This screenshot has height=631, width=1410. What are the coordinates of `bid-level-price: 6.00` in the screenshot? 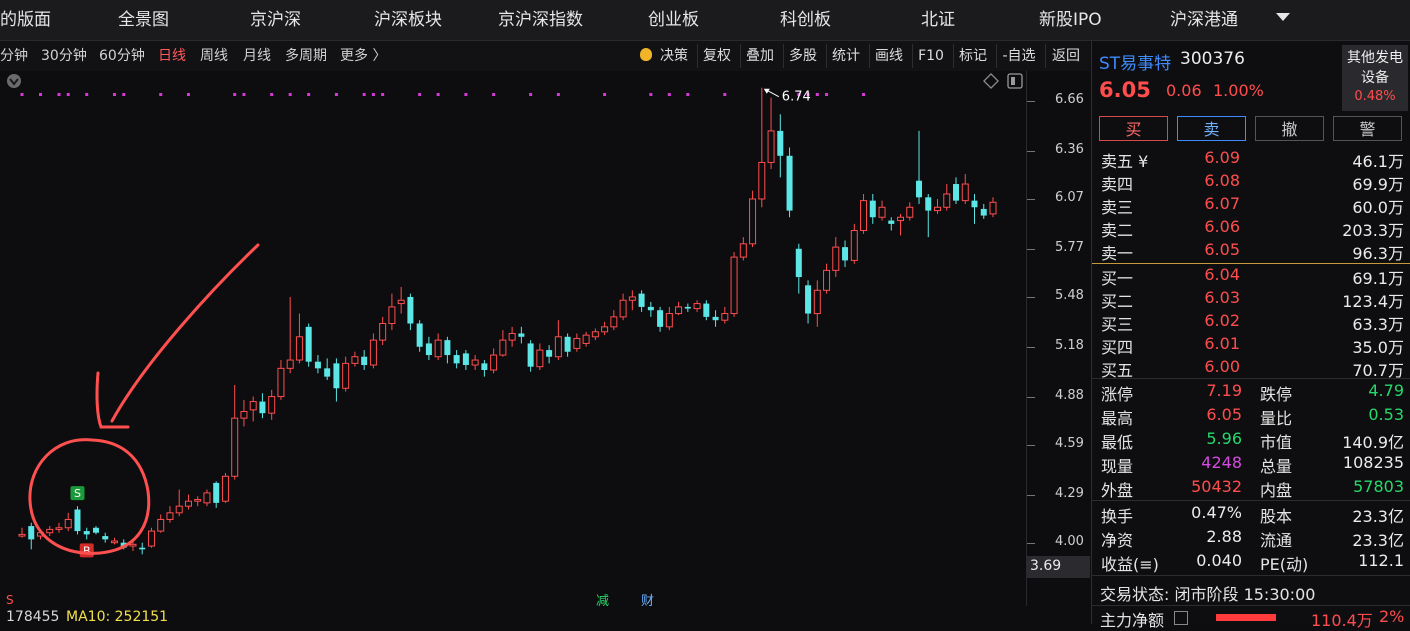 It's located at (1216, 366).